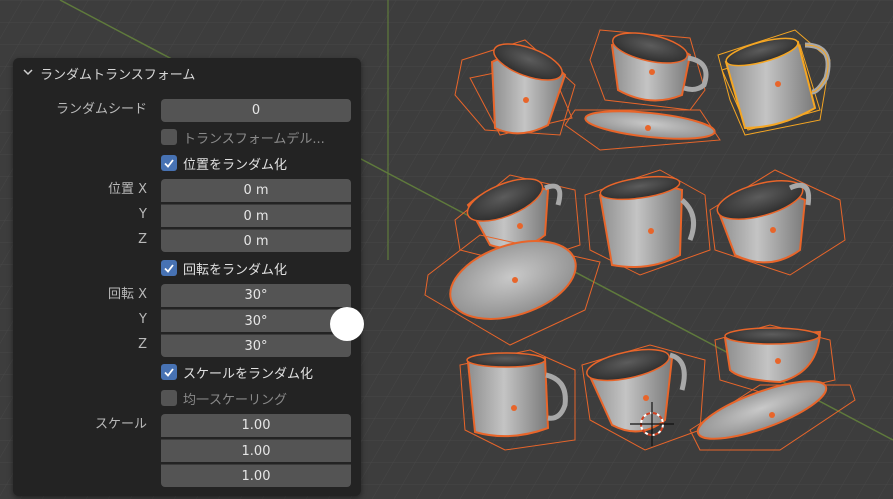  I want to click on uniform-scale-label: 均一スケーリング, so click(235, 400).